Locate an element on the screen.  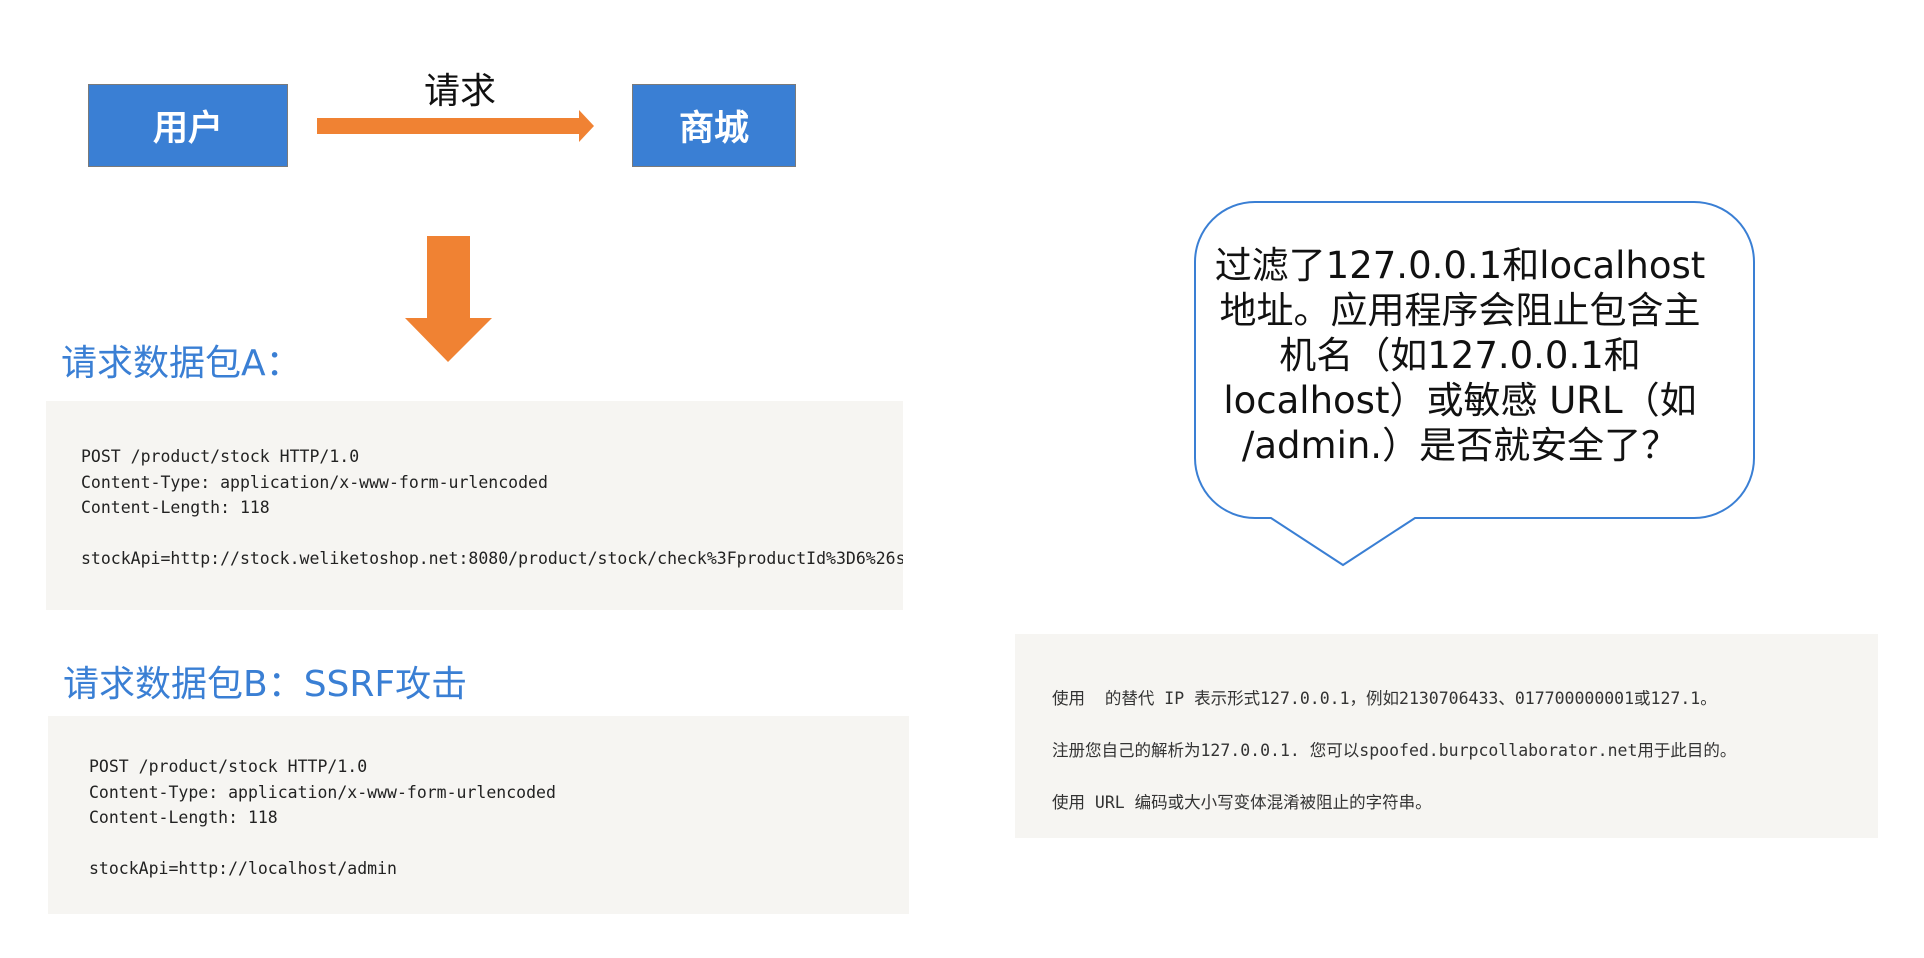
callout-line: localhost）或敏感 URL（如 is located at coordinates (1460, 400).